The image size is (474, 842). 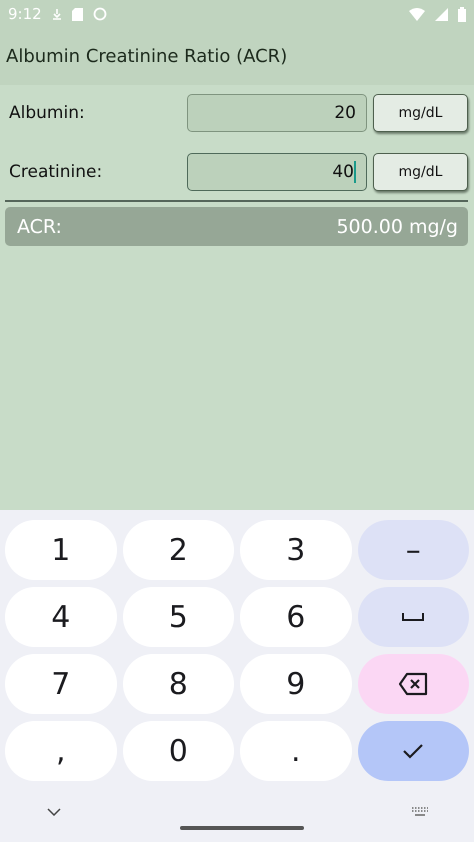 What do you see at coordinates (397, 227) in the screenshot?
I see `result-value: 500.00 mg/g` at bounding box center [397, 227].